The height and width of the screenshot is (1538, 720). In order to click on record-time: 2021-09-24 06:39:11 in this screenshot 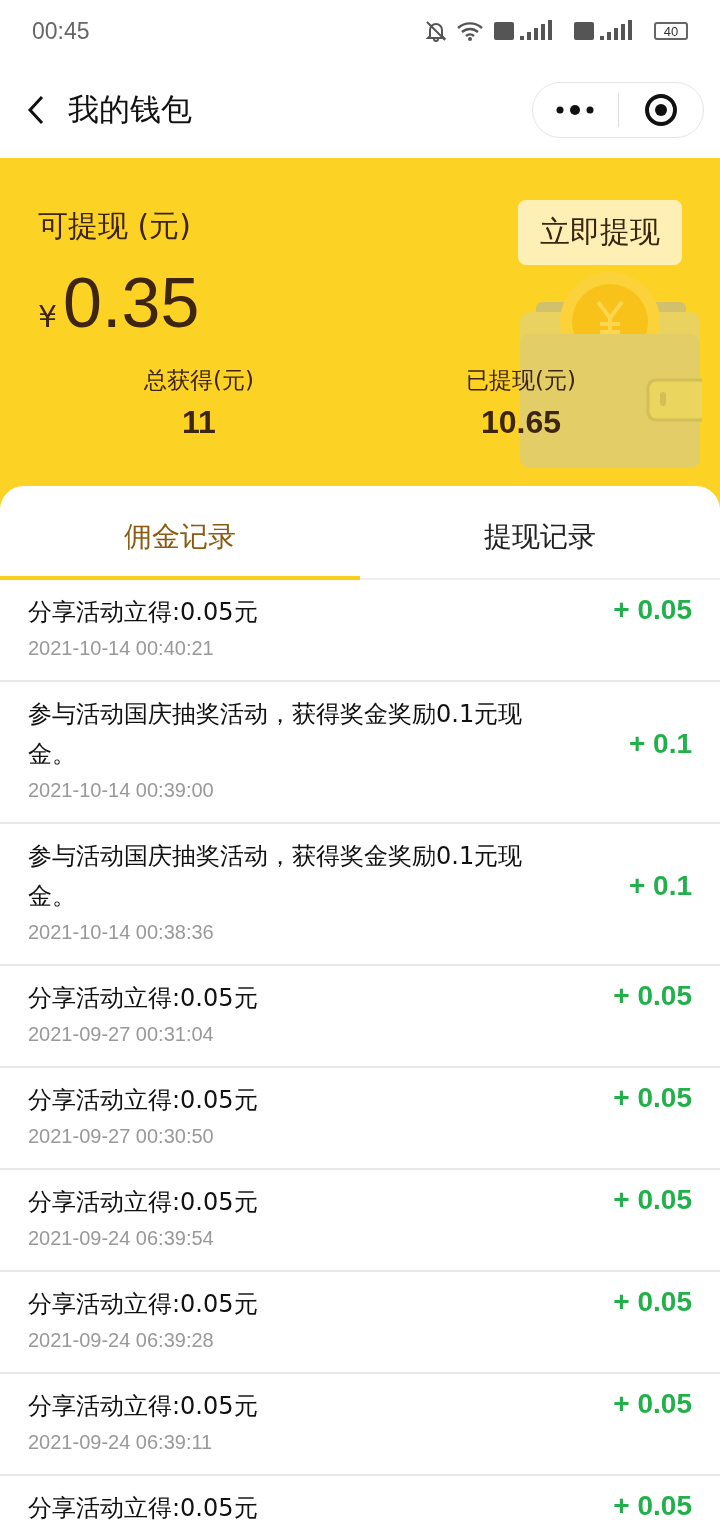, I will do `click(121, 1442)`.